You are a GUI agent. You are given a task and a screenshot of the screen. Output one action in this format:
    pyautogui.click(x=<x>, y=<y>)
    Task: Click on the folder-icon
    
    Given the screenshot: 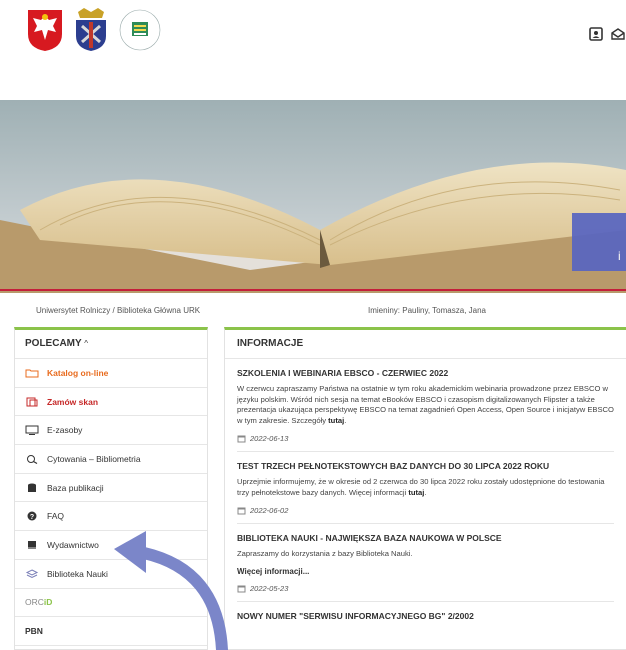 What is the action you would take?
    pyautogui.click(x=32, y=373)
    